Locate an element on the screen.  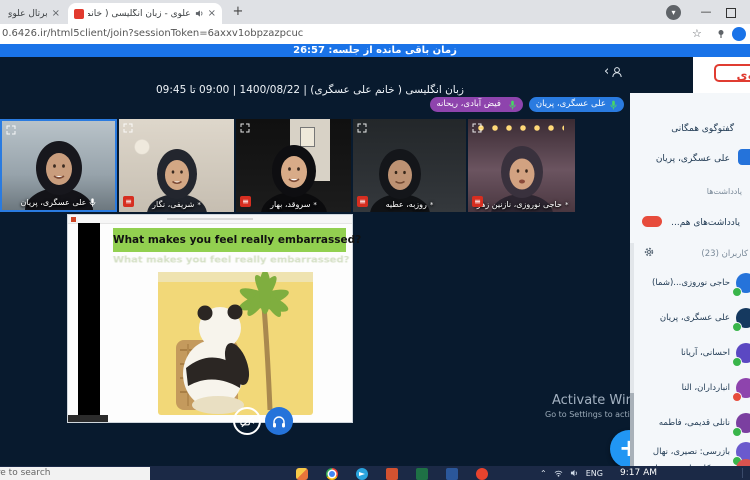
participants-toggle: ‹ is located at coordinates (613, 71).